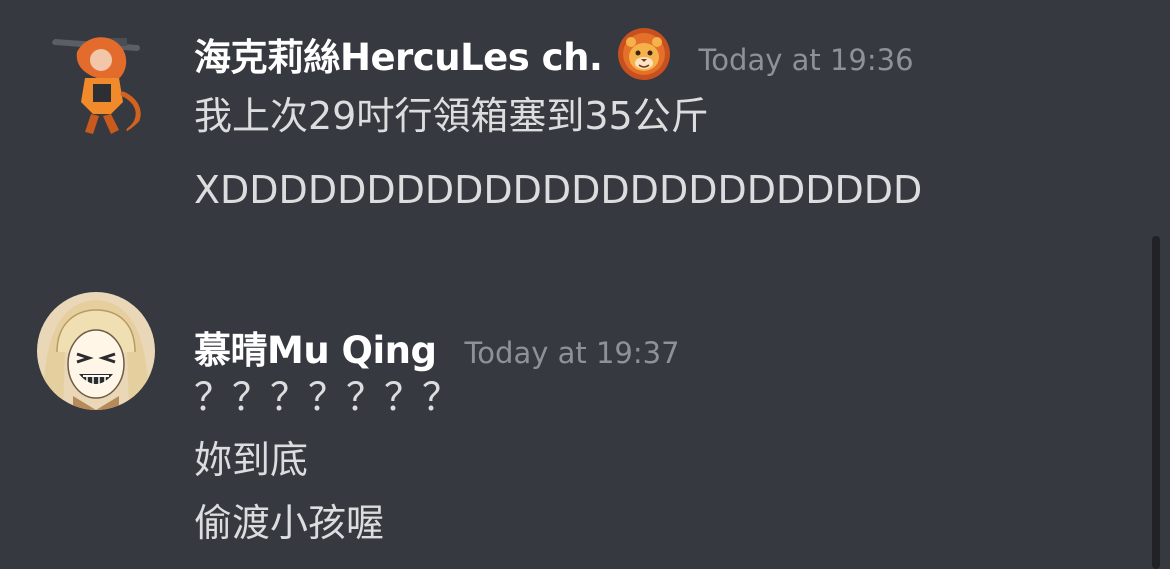 Image resolution: width=1170 pixels, height=569 pixels. Describe the element at coordinates (251, 460) in the screenshot. I see `message-text: 妳到底` at that location.